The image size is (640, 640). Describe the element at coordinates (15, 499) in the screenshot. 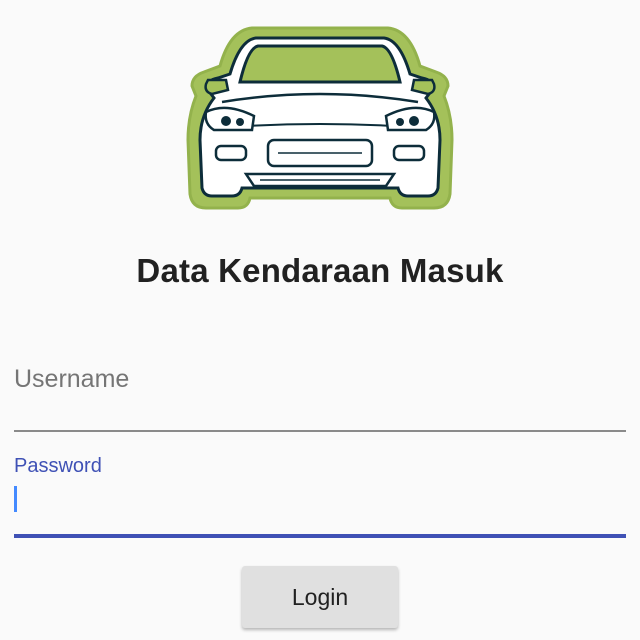

I see `text-cursor` at that location.